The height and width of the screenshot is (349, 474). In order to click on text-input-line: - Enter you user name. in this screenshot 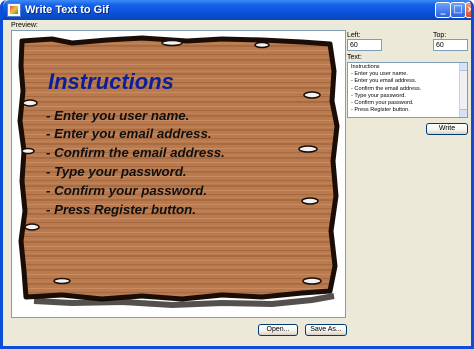, I will do `click(379, 74)`.